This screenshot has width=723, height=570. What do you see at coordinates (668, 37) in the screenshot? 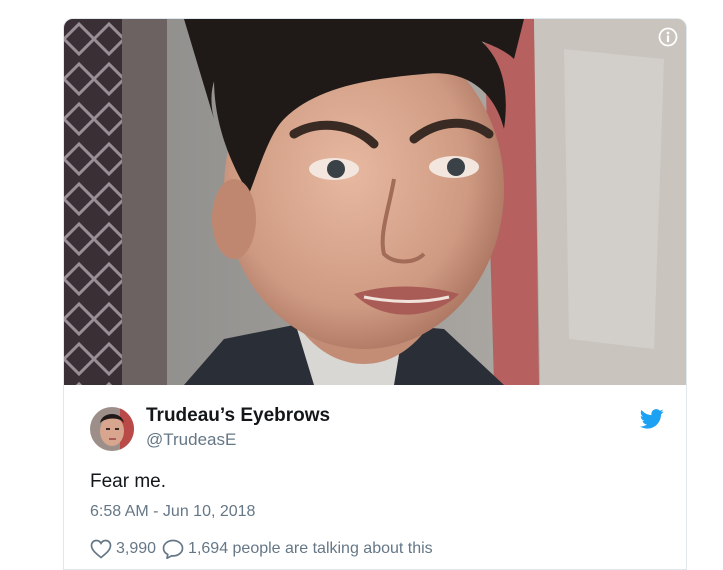
I see `info-icon` at bounding box center [668, 37].